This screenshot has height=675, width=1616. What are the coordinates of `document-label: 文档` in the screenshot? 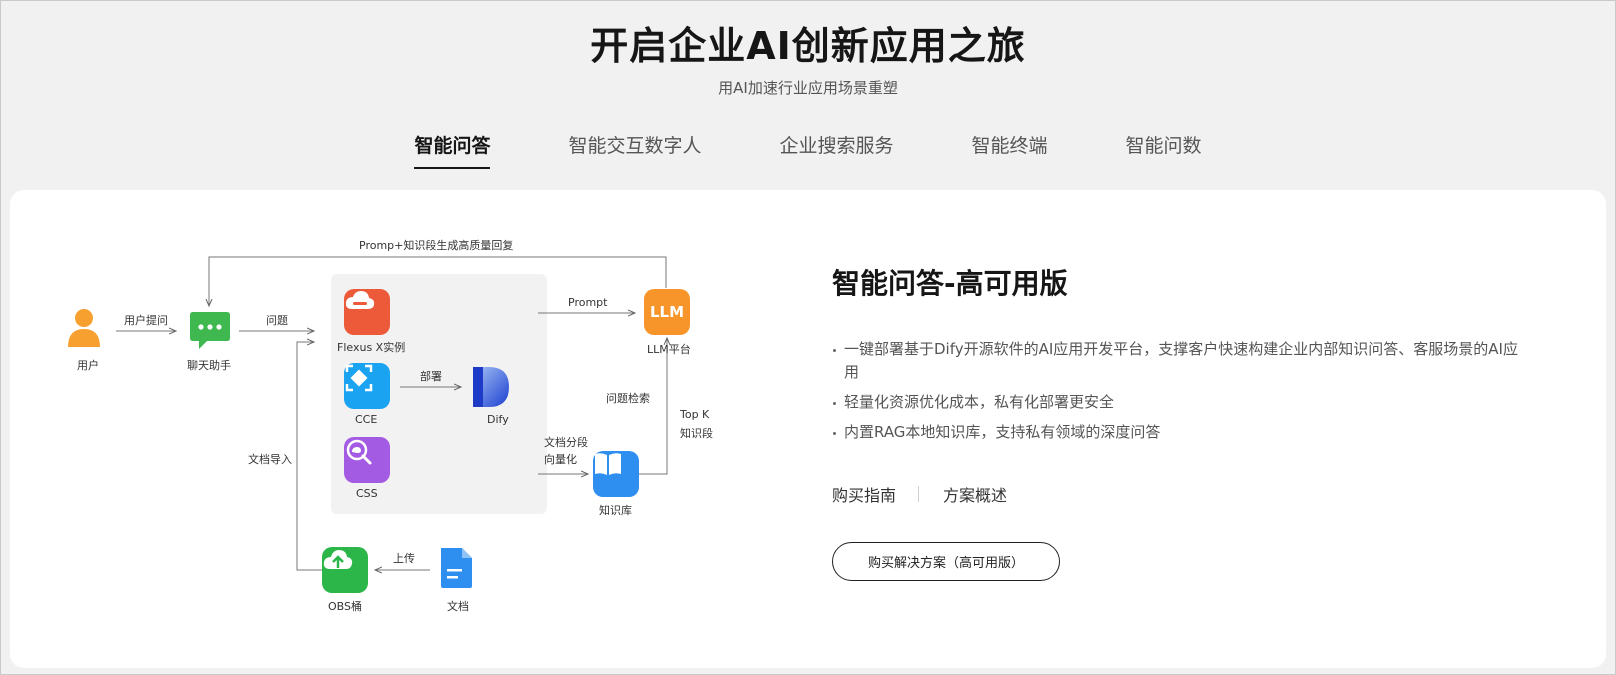 It's located at (458, 606).